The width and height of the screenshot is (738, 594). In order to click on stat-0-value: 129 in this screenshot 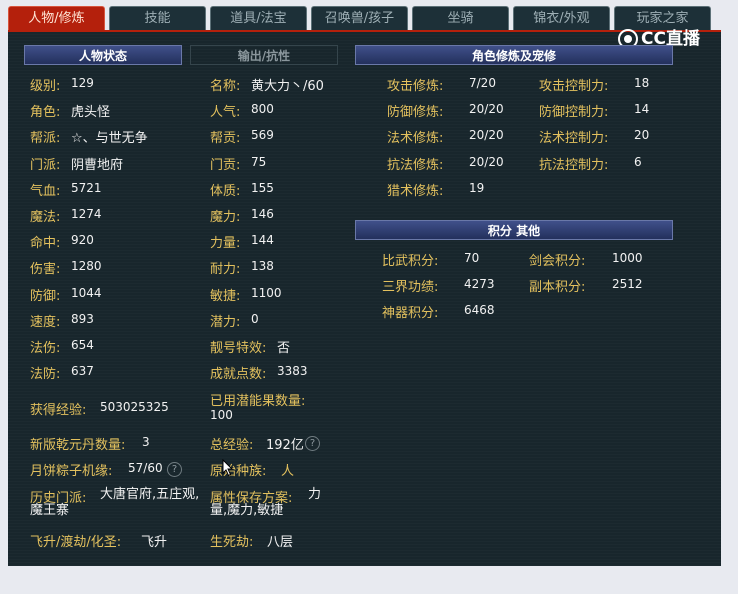, I will do `click(82, 83)`.